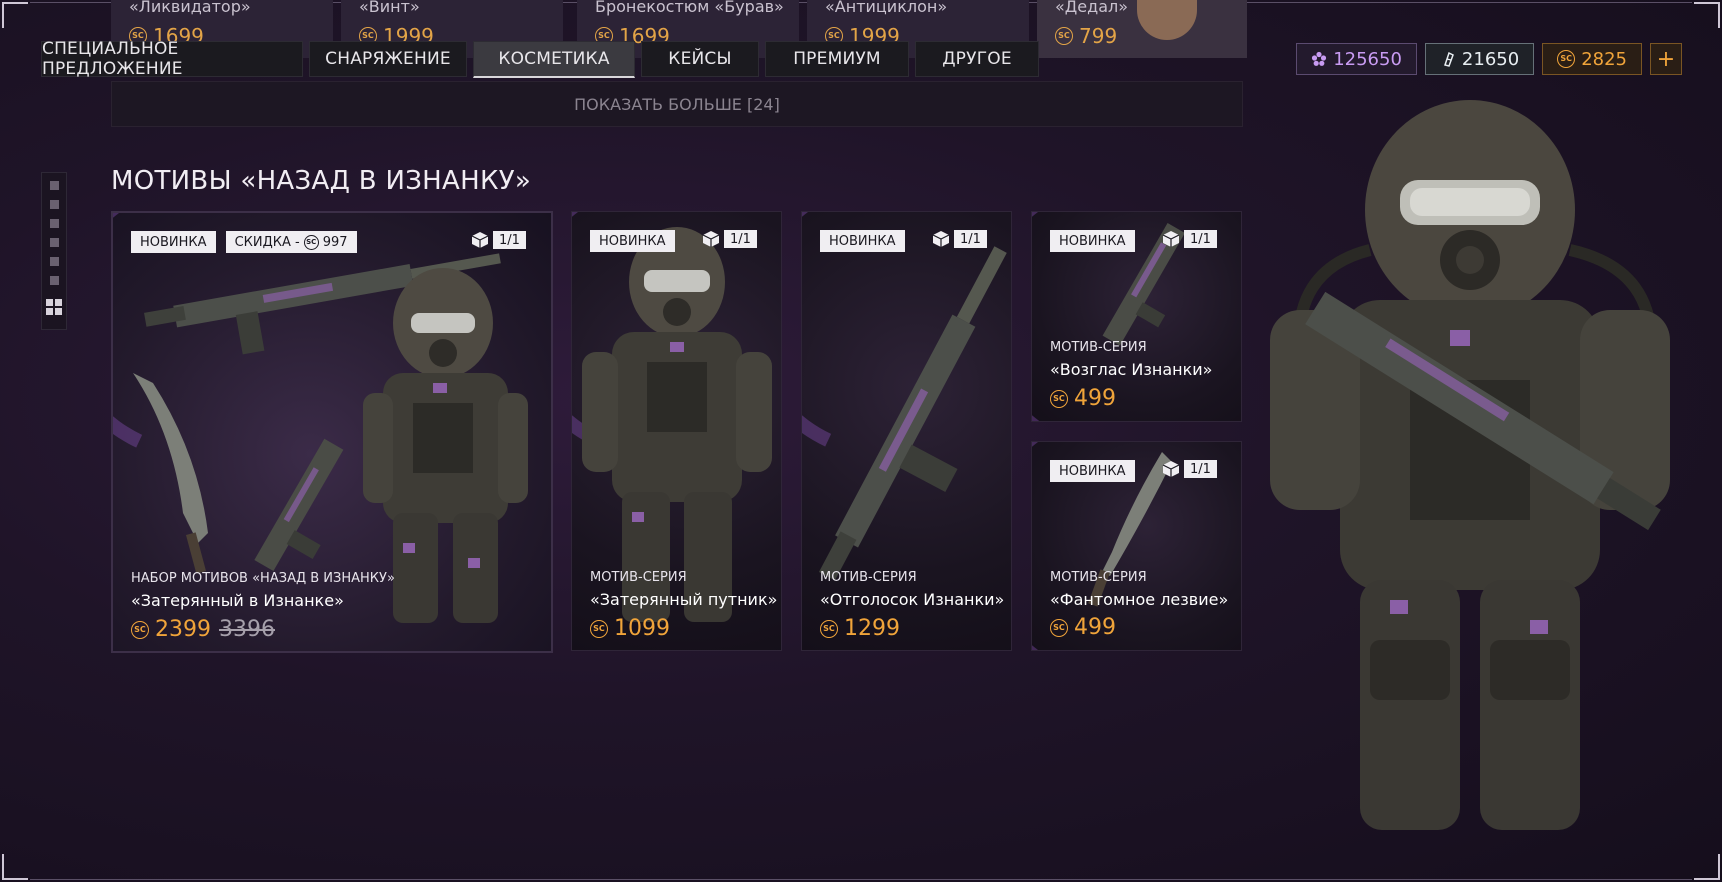 The height and width of the screenshot is (882, 1722). I want to click on crystal-currency-value: 21650, so click(1490, 59).